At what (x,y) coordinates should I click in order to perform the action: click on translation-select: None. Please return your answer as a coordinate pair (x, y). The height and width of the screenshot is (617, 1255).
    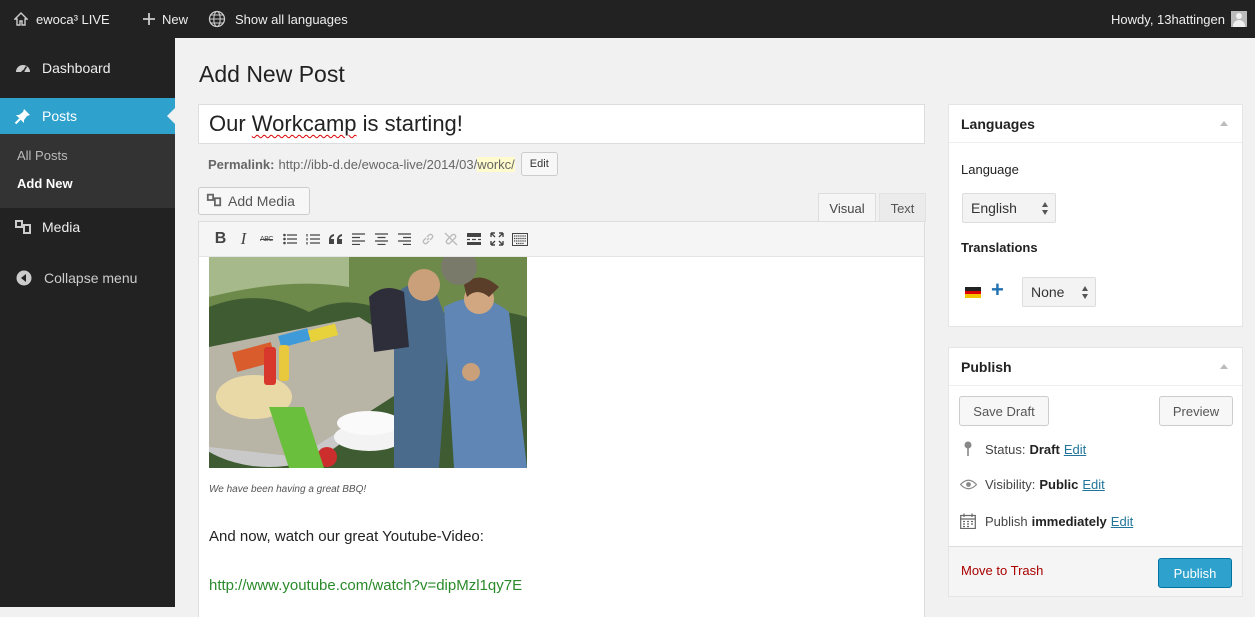
    Looking at the image, I should click on (1059, 292).